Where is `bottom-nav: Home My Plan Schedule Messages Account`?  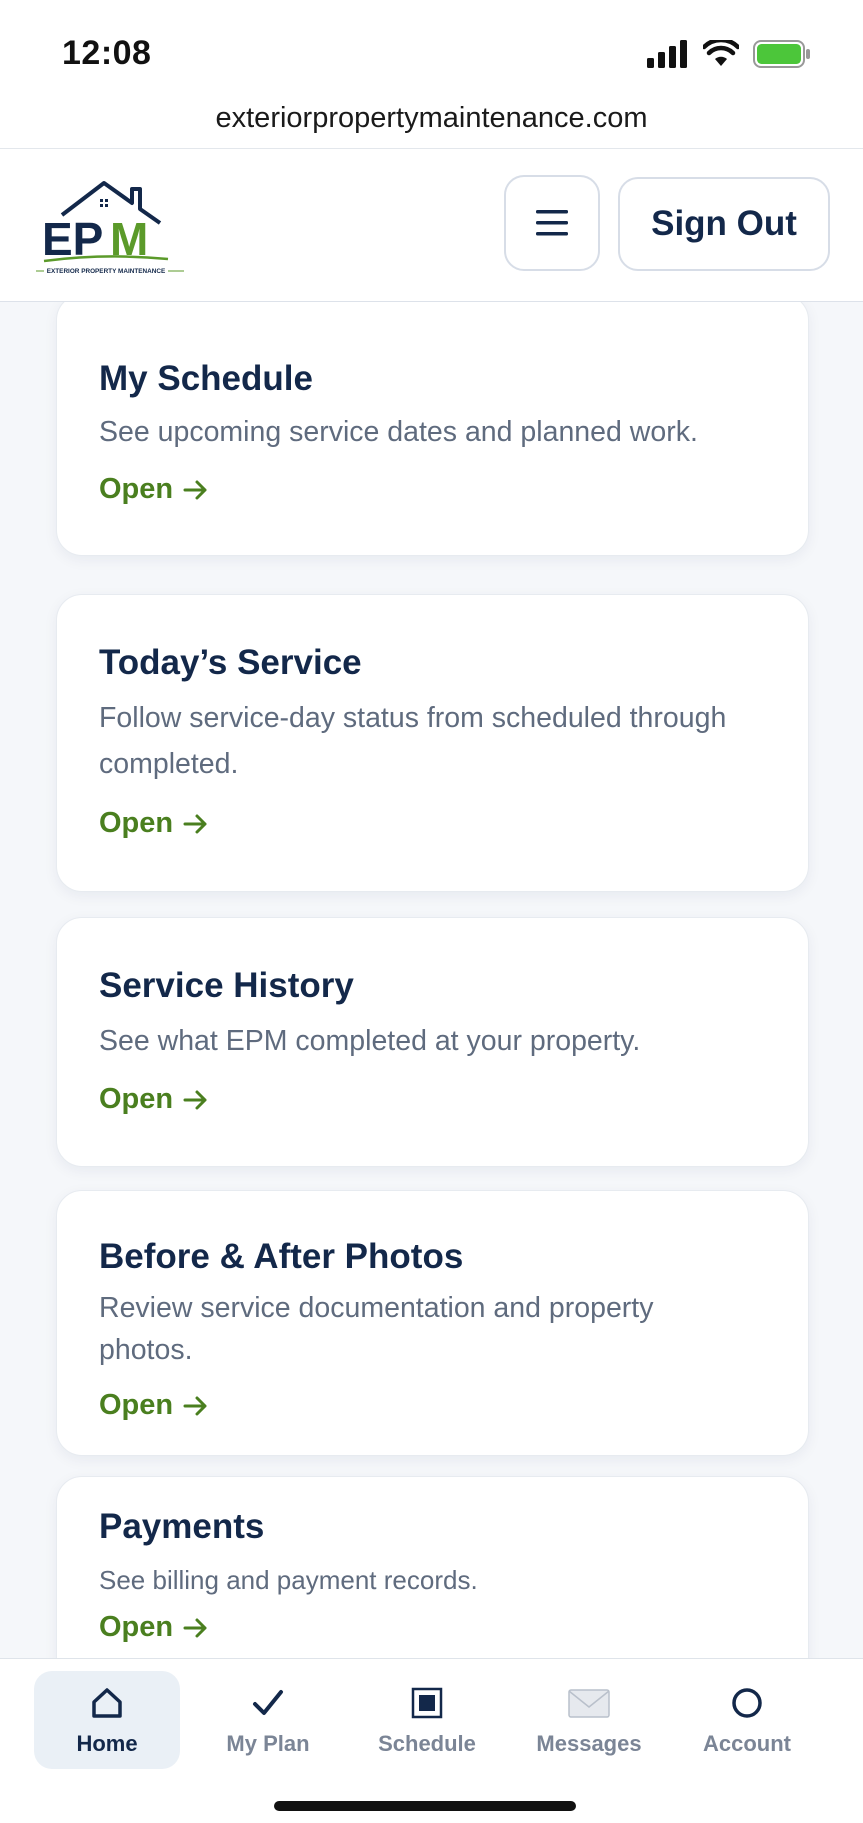 bottom-nav: Home My Plan Schedule Messages Account is located at coordinates (431, 1740).